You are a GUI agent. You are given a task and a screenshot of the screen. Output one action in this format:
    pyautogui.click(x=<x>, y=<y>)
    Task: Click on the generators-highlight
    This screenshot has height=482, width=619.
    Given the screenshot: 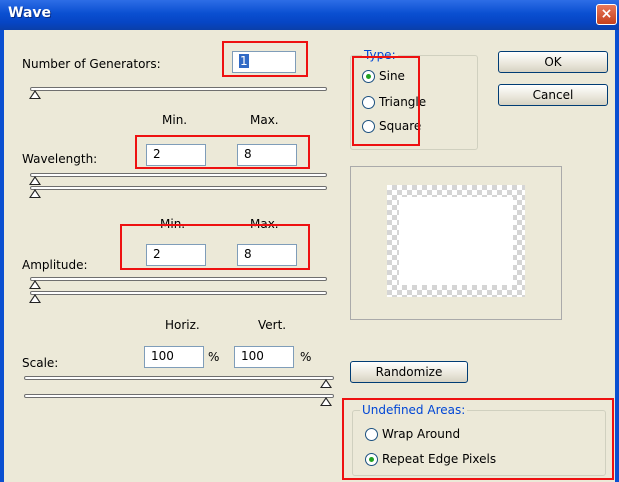 What is the action you would take?
    pyautogui.click(x=265, y=59)
    